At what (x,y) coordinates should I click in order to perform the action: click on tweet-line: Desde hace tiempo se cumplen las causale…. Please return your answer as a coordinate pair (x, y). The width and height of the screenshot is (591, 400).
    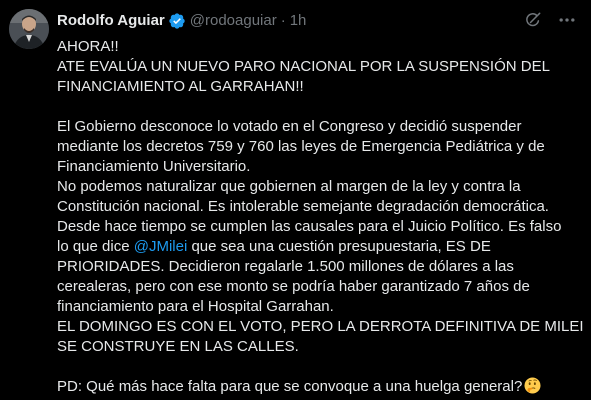
    Looking at the image, I should click on (309, 226).